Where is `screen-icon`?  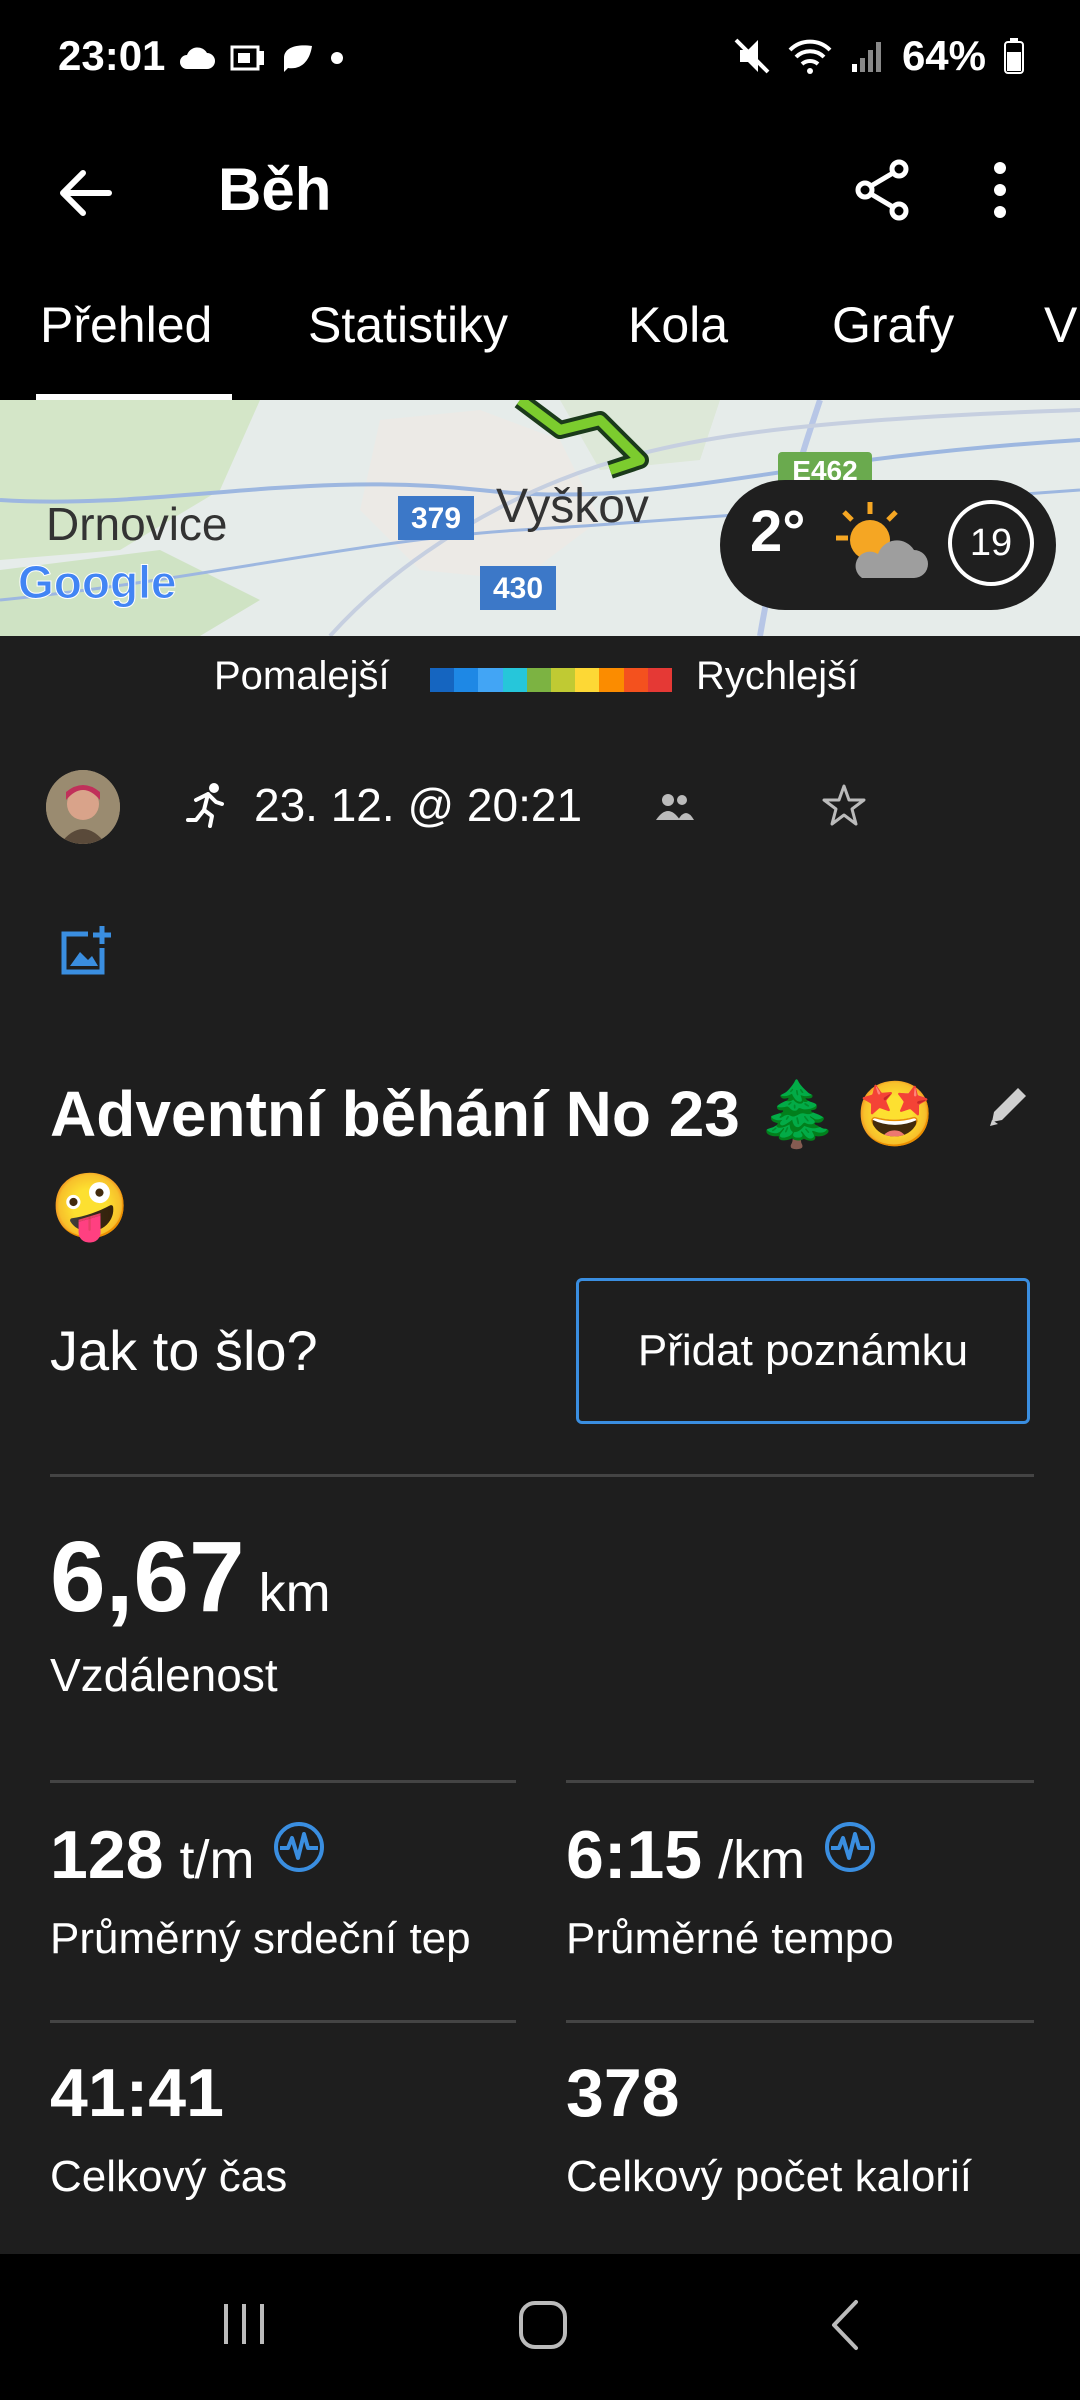
screen-icon is located at coordinates (247, 58).